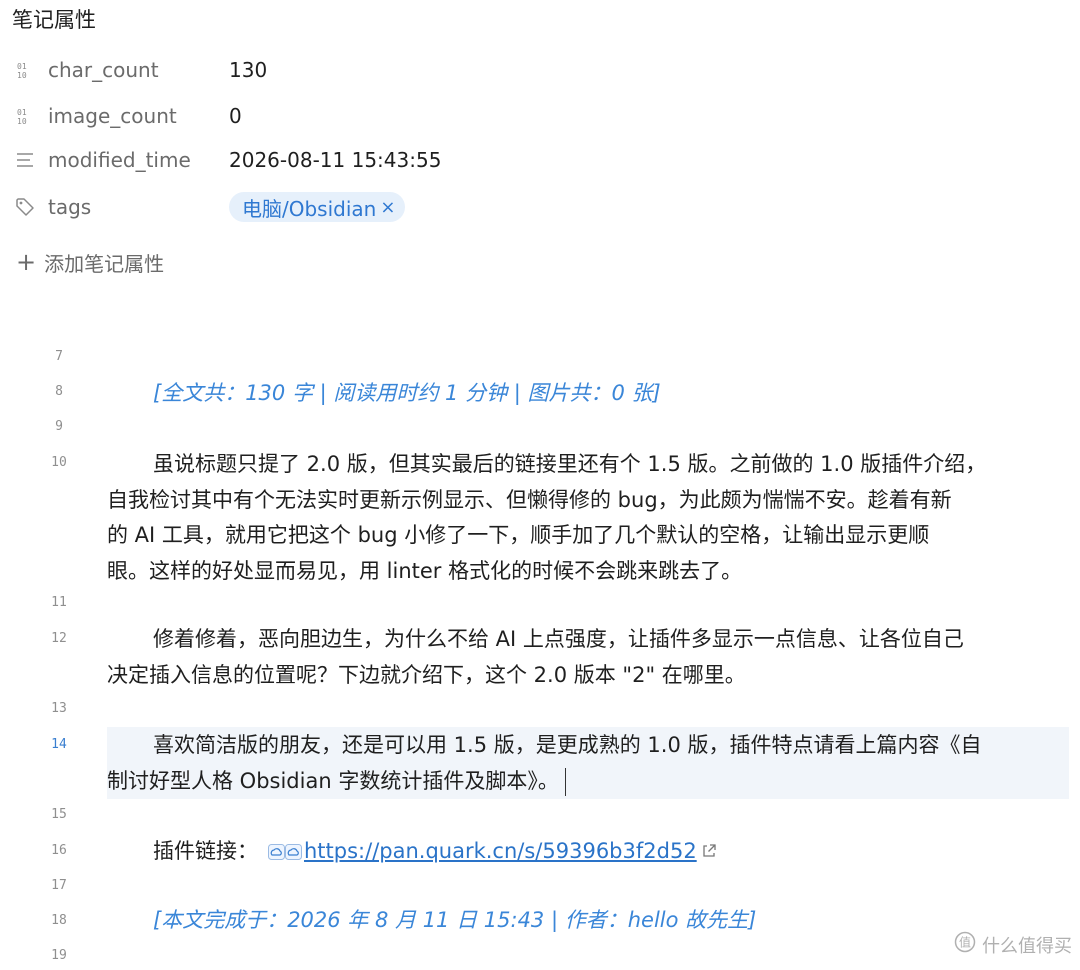 The height and width of the screenshot is (970, 1080). What do you see at coordinates (387, 207) in the screenshot?
I see `tag-remove-icon: ×` at bounding box center [387, 207].